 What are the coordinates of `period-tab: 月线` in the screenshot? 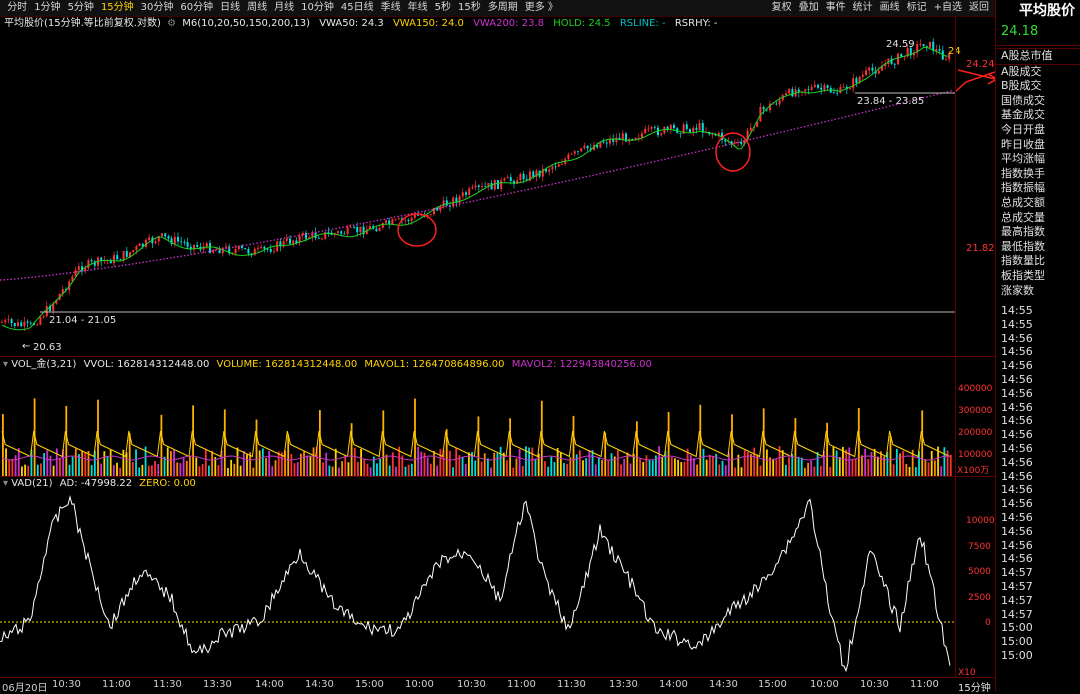 It's located at (284, 8).